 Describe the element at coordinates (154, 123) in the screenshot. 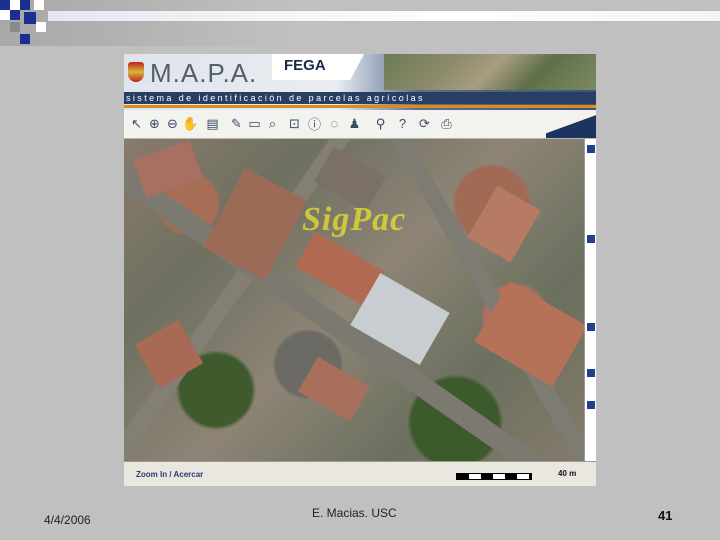

I see `zoom-in-icon: ⊕` at that location.